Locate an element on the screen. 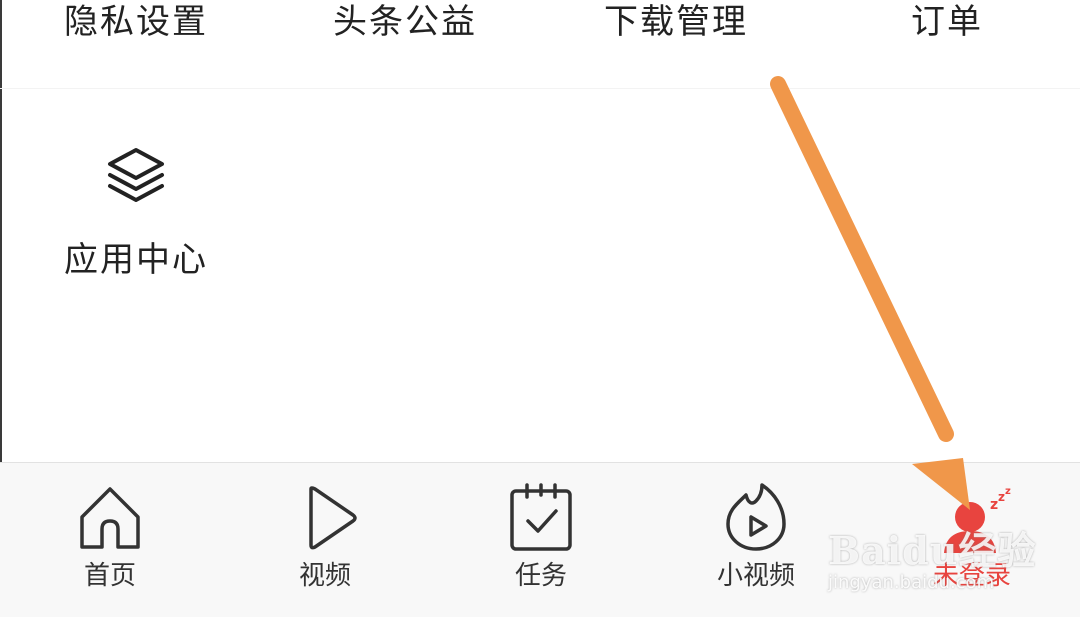  tab-tasks: 任务 is located at coordinates (541, 540).